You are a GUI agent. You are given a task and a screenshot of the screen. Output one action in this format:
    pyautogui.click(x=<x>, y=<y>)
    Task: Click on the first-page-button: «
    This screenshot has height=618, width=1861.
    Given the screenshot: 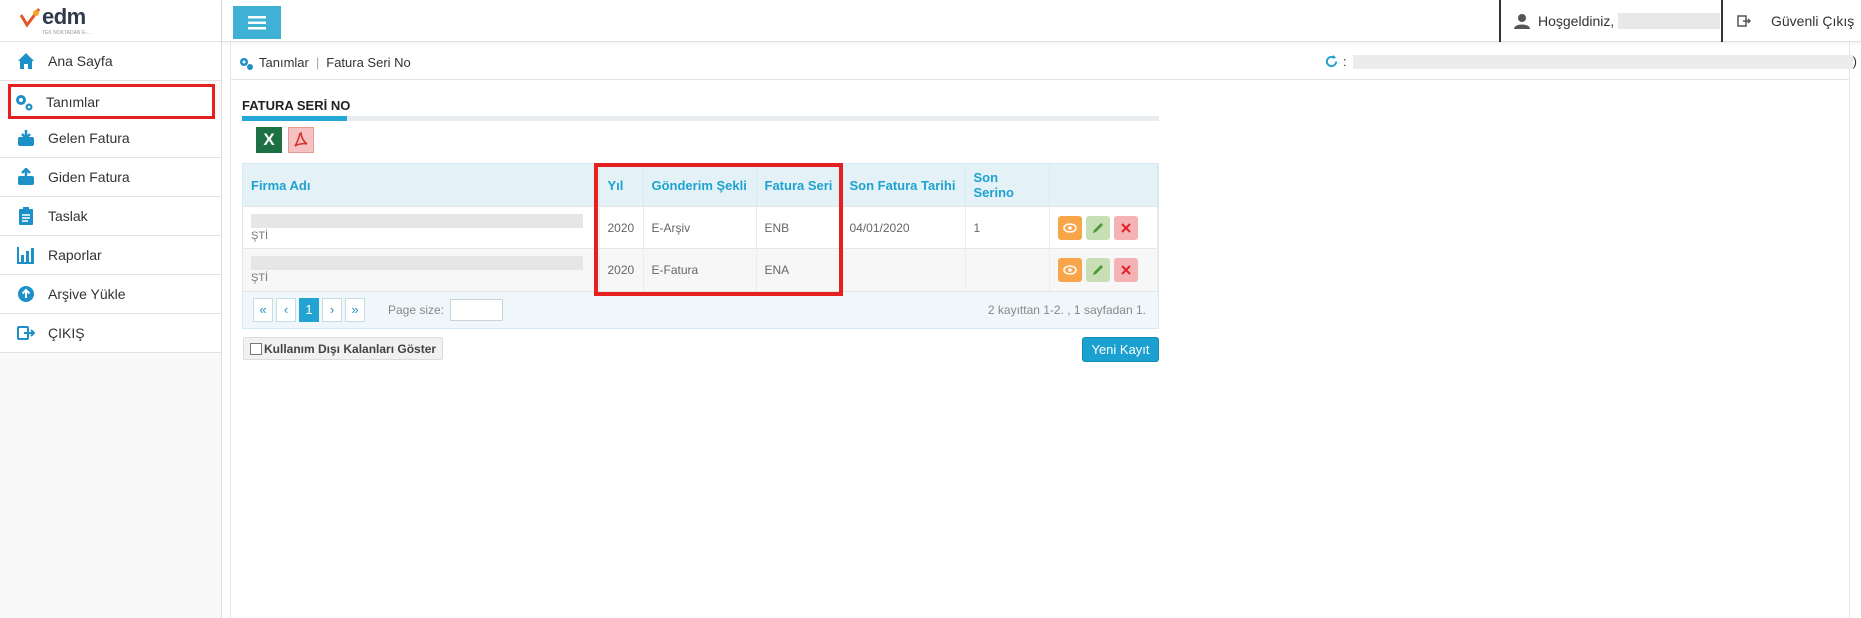 What is the action you would take?
    pyautogui.click(x=263, y=309)
    